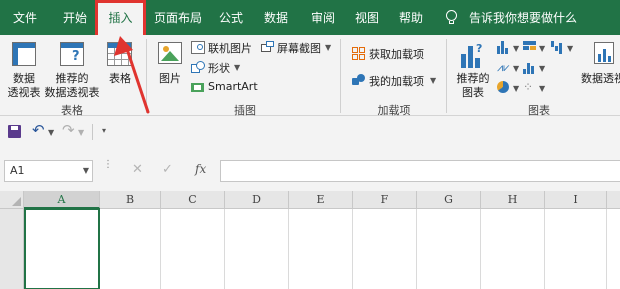 Image resolution: width=620 pixels, height=289 pixels. Describe the element at coordinates (62, 248) in the screenshot. I see `active-cell-a1` at that location.